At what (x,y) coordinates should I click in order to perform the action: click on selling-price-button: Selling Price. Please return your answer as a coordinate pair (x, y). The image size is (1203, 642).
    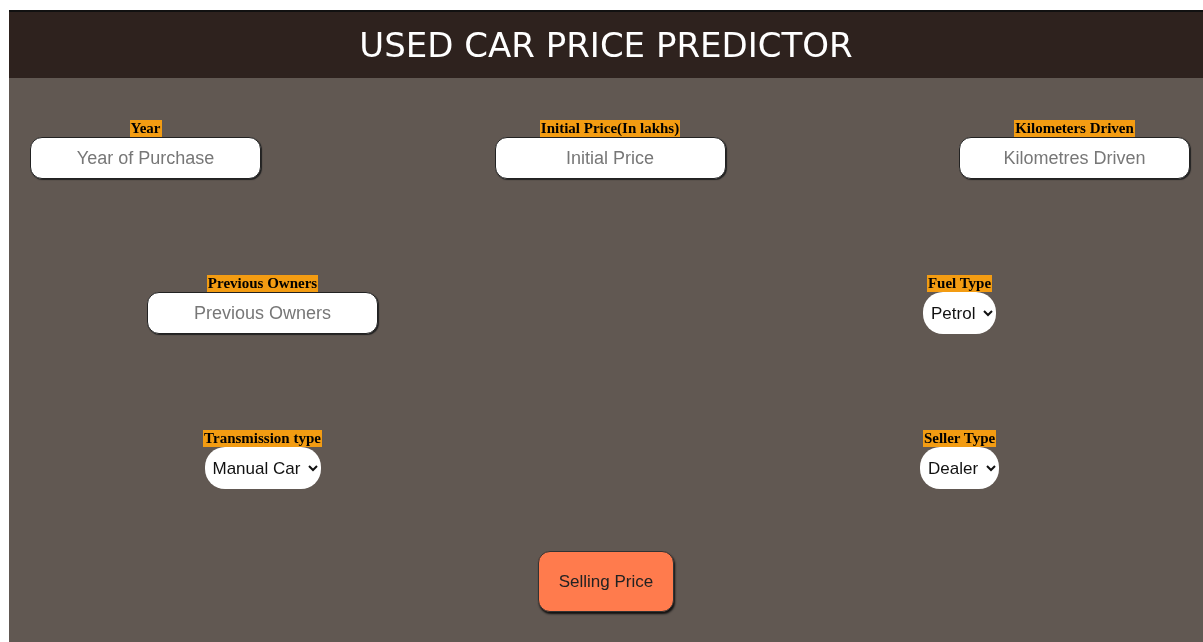
    Looking at the image, I should click on (606, 581).